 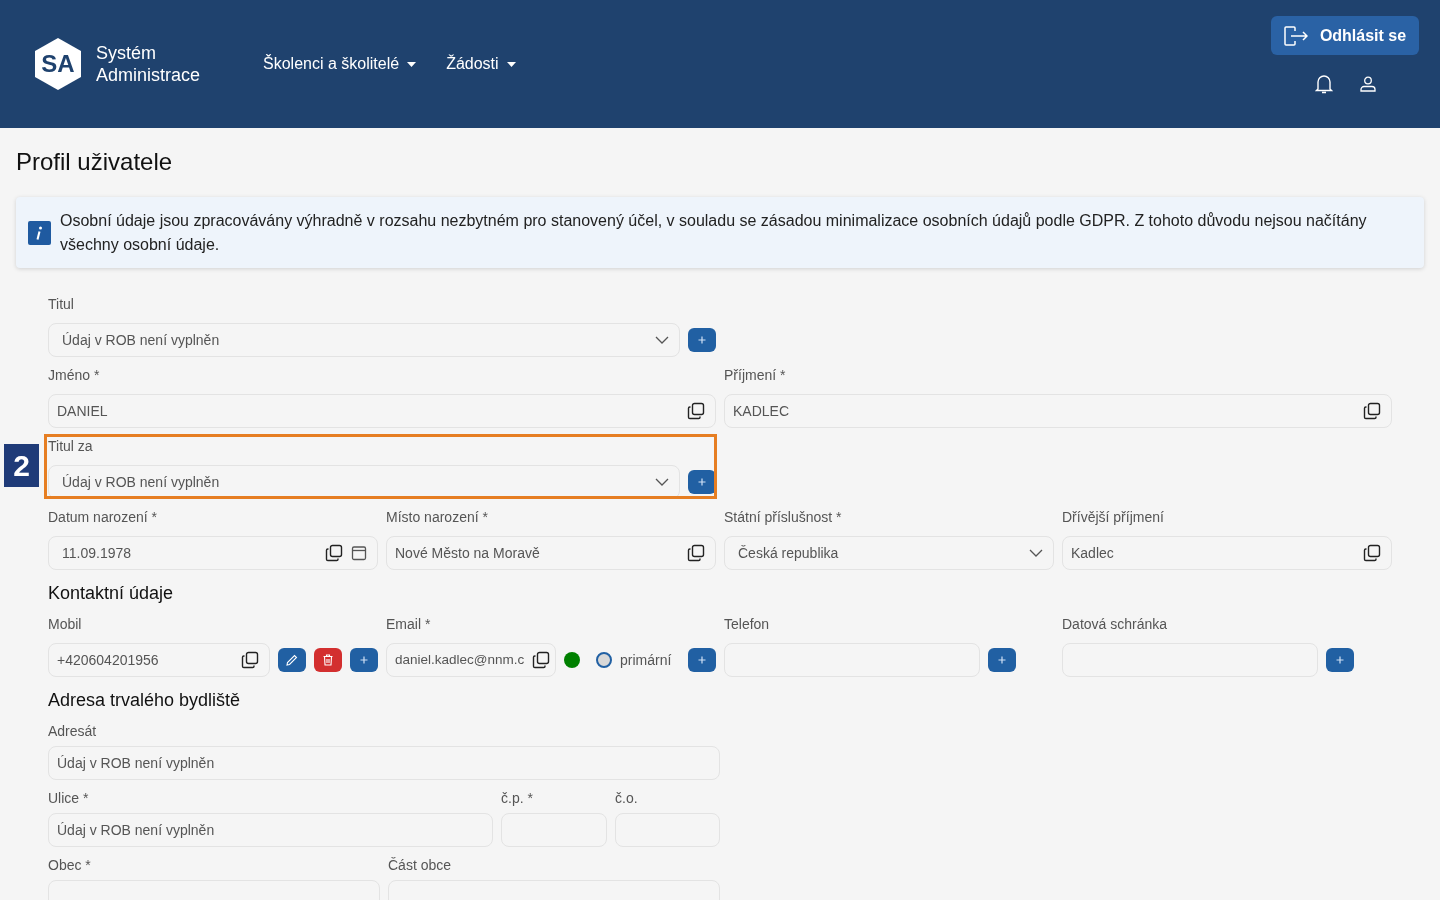 I want to click on app-name: Systém, so click(x=126, y=53).